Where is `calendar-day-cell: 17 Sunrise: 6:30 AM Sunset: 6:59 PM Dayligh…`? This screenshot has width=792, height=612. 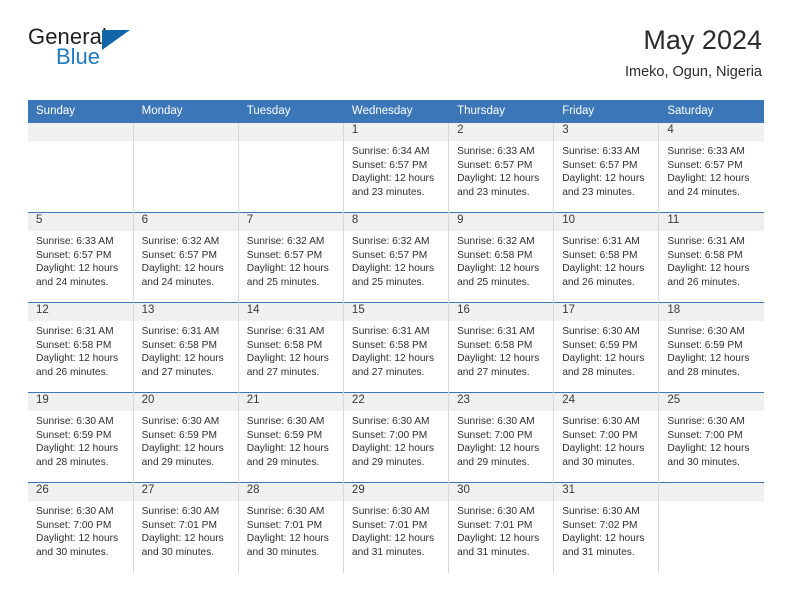 calendar-day-cell: 17 Sunrise: 6:30 AM Sunset: 6:59 PM Dayligh… is located at coordinates (606, 347).